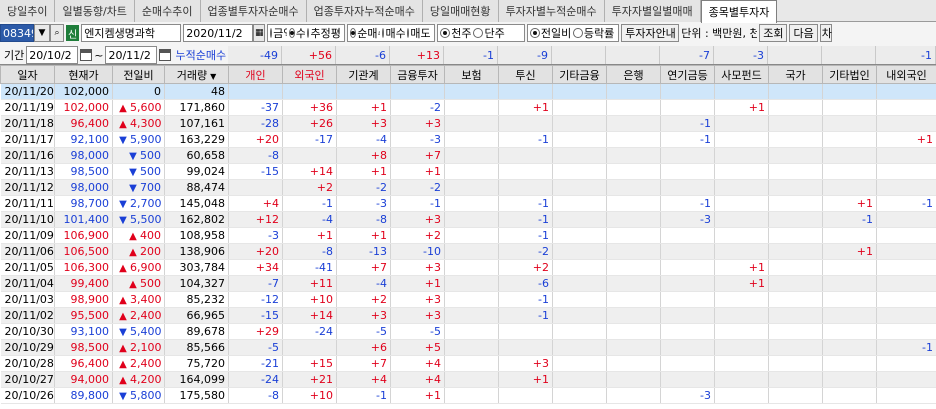  What do you see at coordinates (468, 155) in the screenshot?
I see `table-row: 20/11/16 98,000 ▼ 500 60,658 -8 +8 +7` at bounding box center [468, 155].